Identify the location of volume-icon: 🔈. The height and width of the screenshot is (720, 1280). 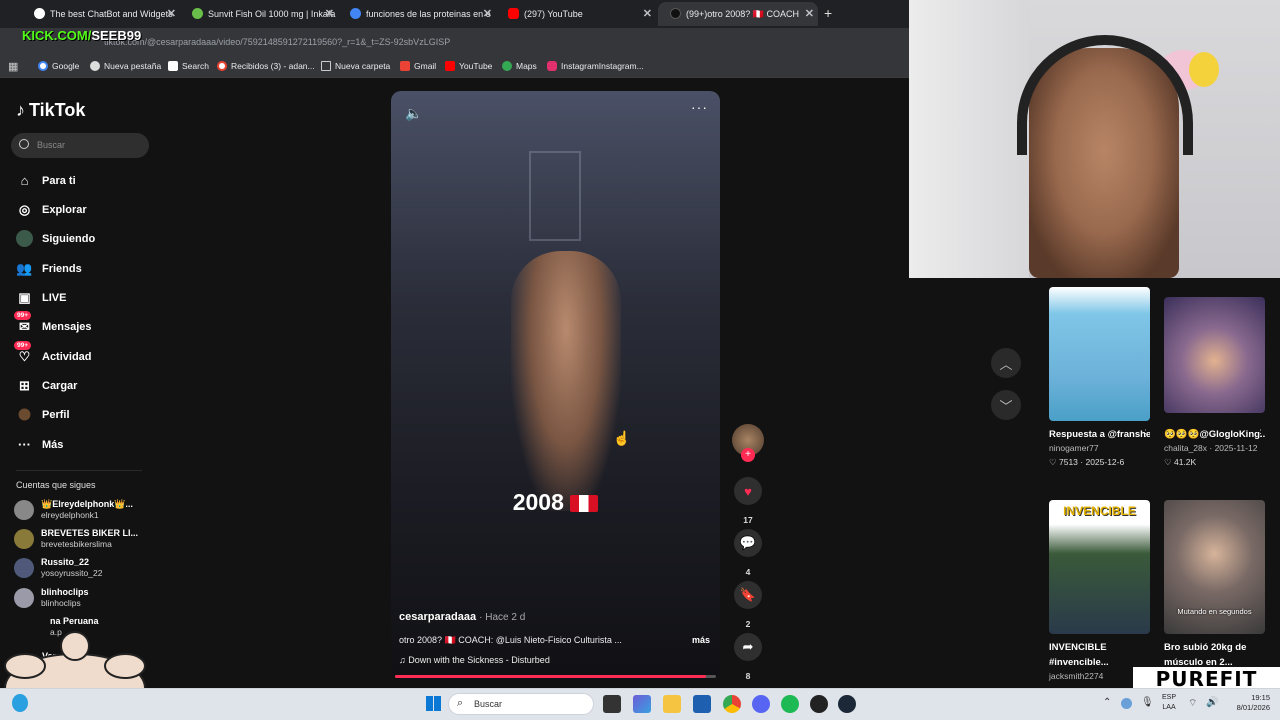
(413, 113).